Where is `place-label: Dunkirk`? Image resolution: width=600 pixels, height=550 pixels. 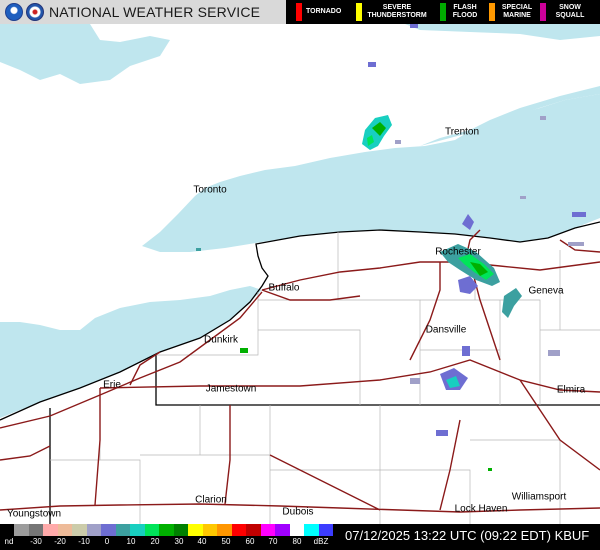 place-label: Dunkirk is located at coordinates (221, 340).